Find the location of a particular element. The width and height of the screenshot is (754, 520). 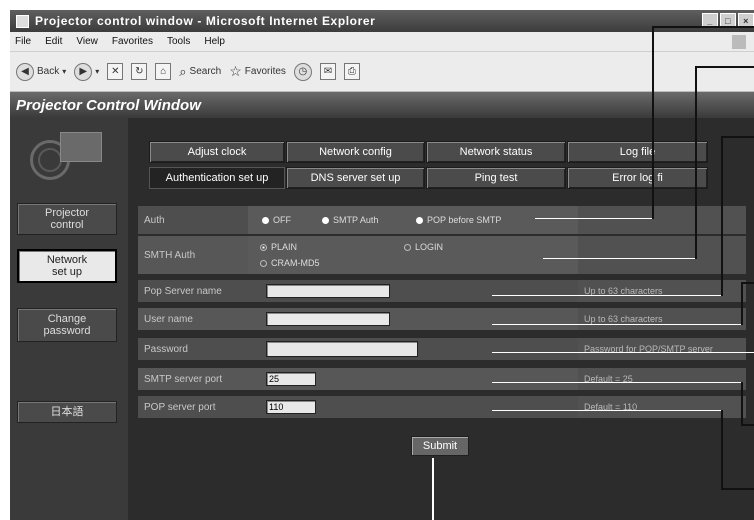

search-label: Search is located at coordinates (205, 71).